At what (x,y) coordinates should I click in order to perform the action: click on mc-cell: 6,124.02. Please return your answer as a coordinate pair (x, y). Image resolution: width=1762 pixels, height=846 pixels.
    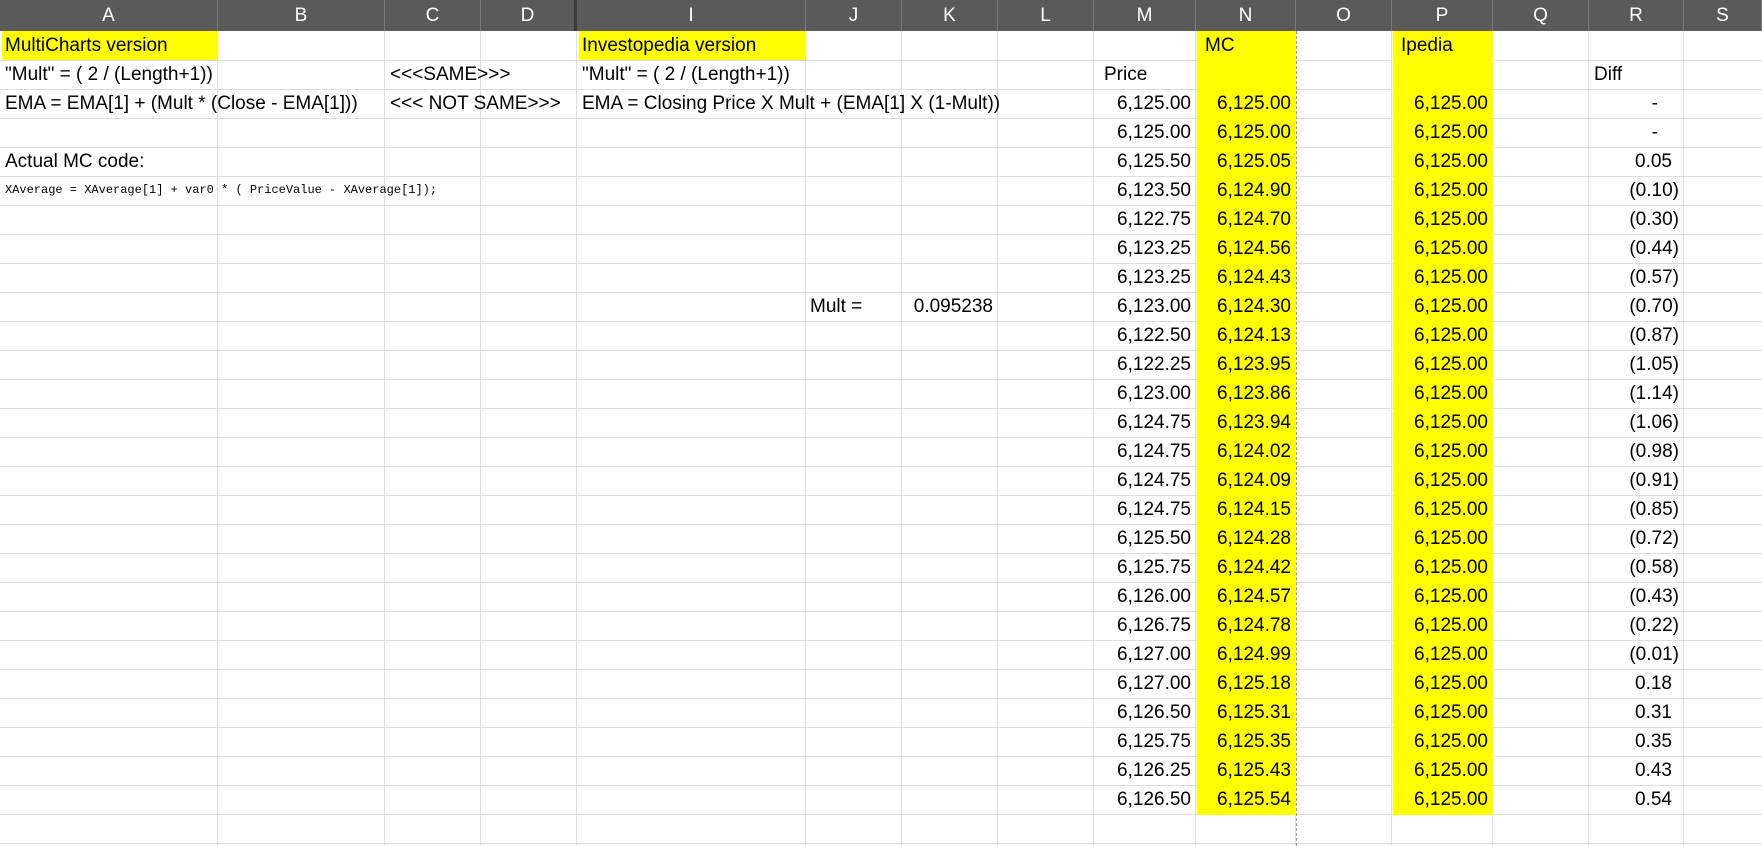
    Looking at the image, I should click on (1246, 451).